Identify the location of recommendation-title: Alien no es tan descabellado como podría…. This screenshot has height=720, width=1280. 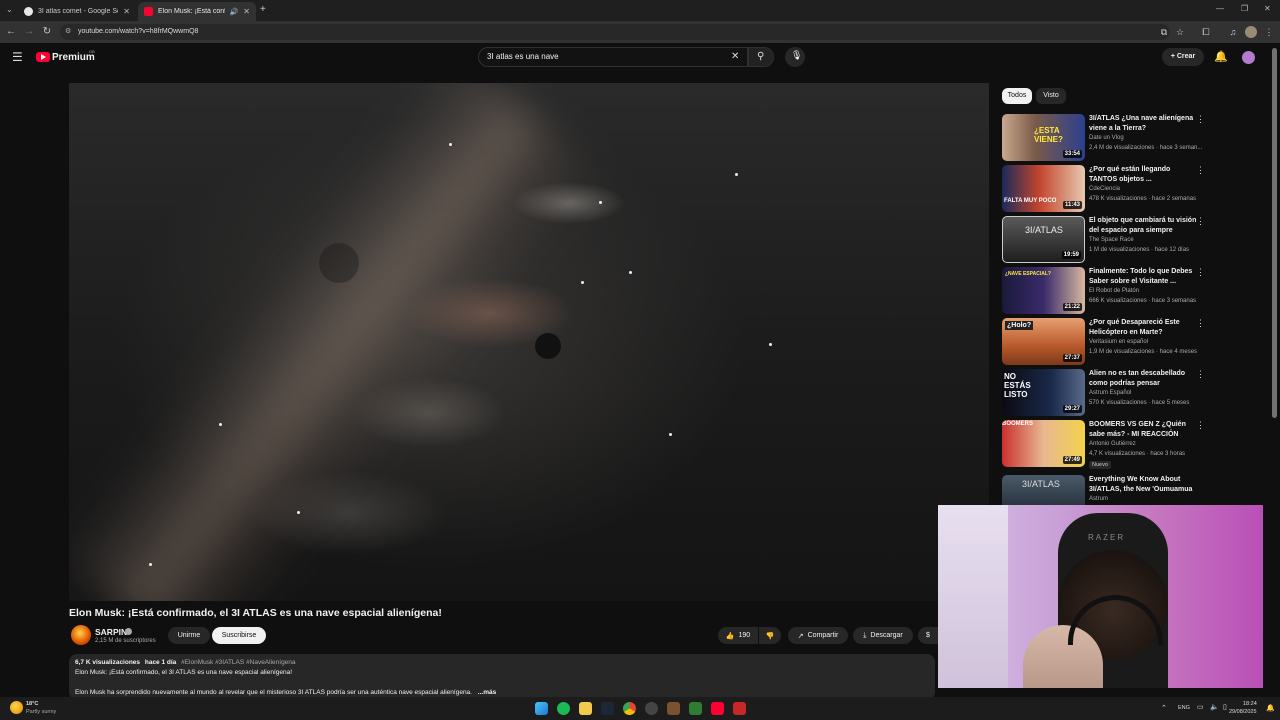
(1144, 379).